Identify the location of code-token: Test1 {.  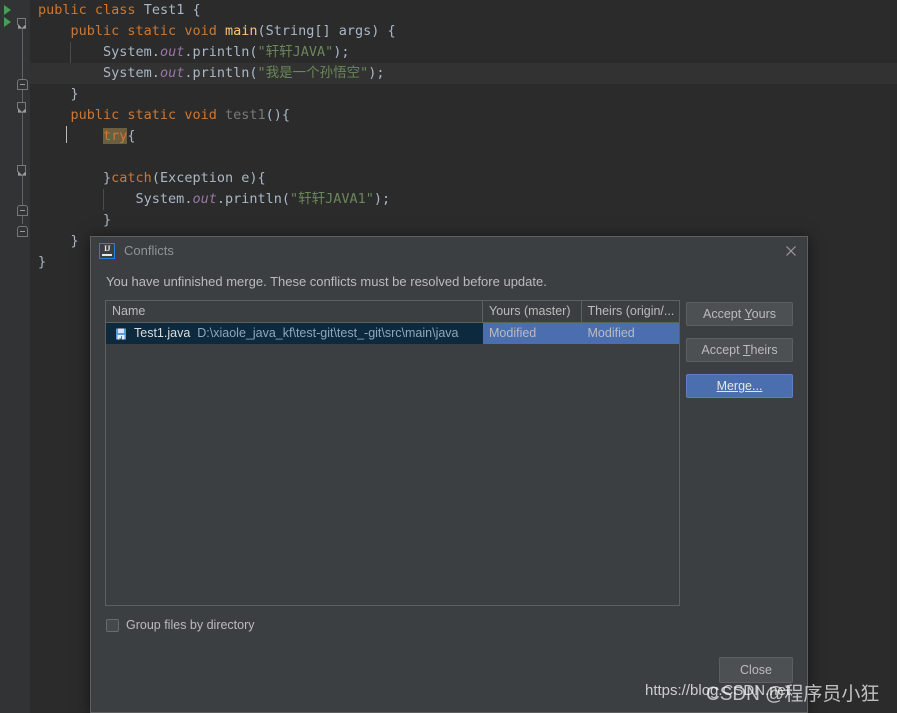
(172, 10).